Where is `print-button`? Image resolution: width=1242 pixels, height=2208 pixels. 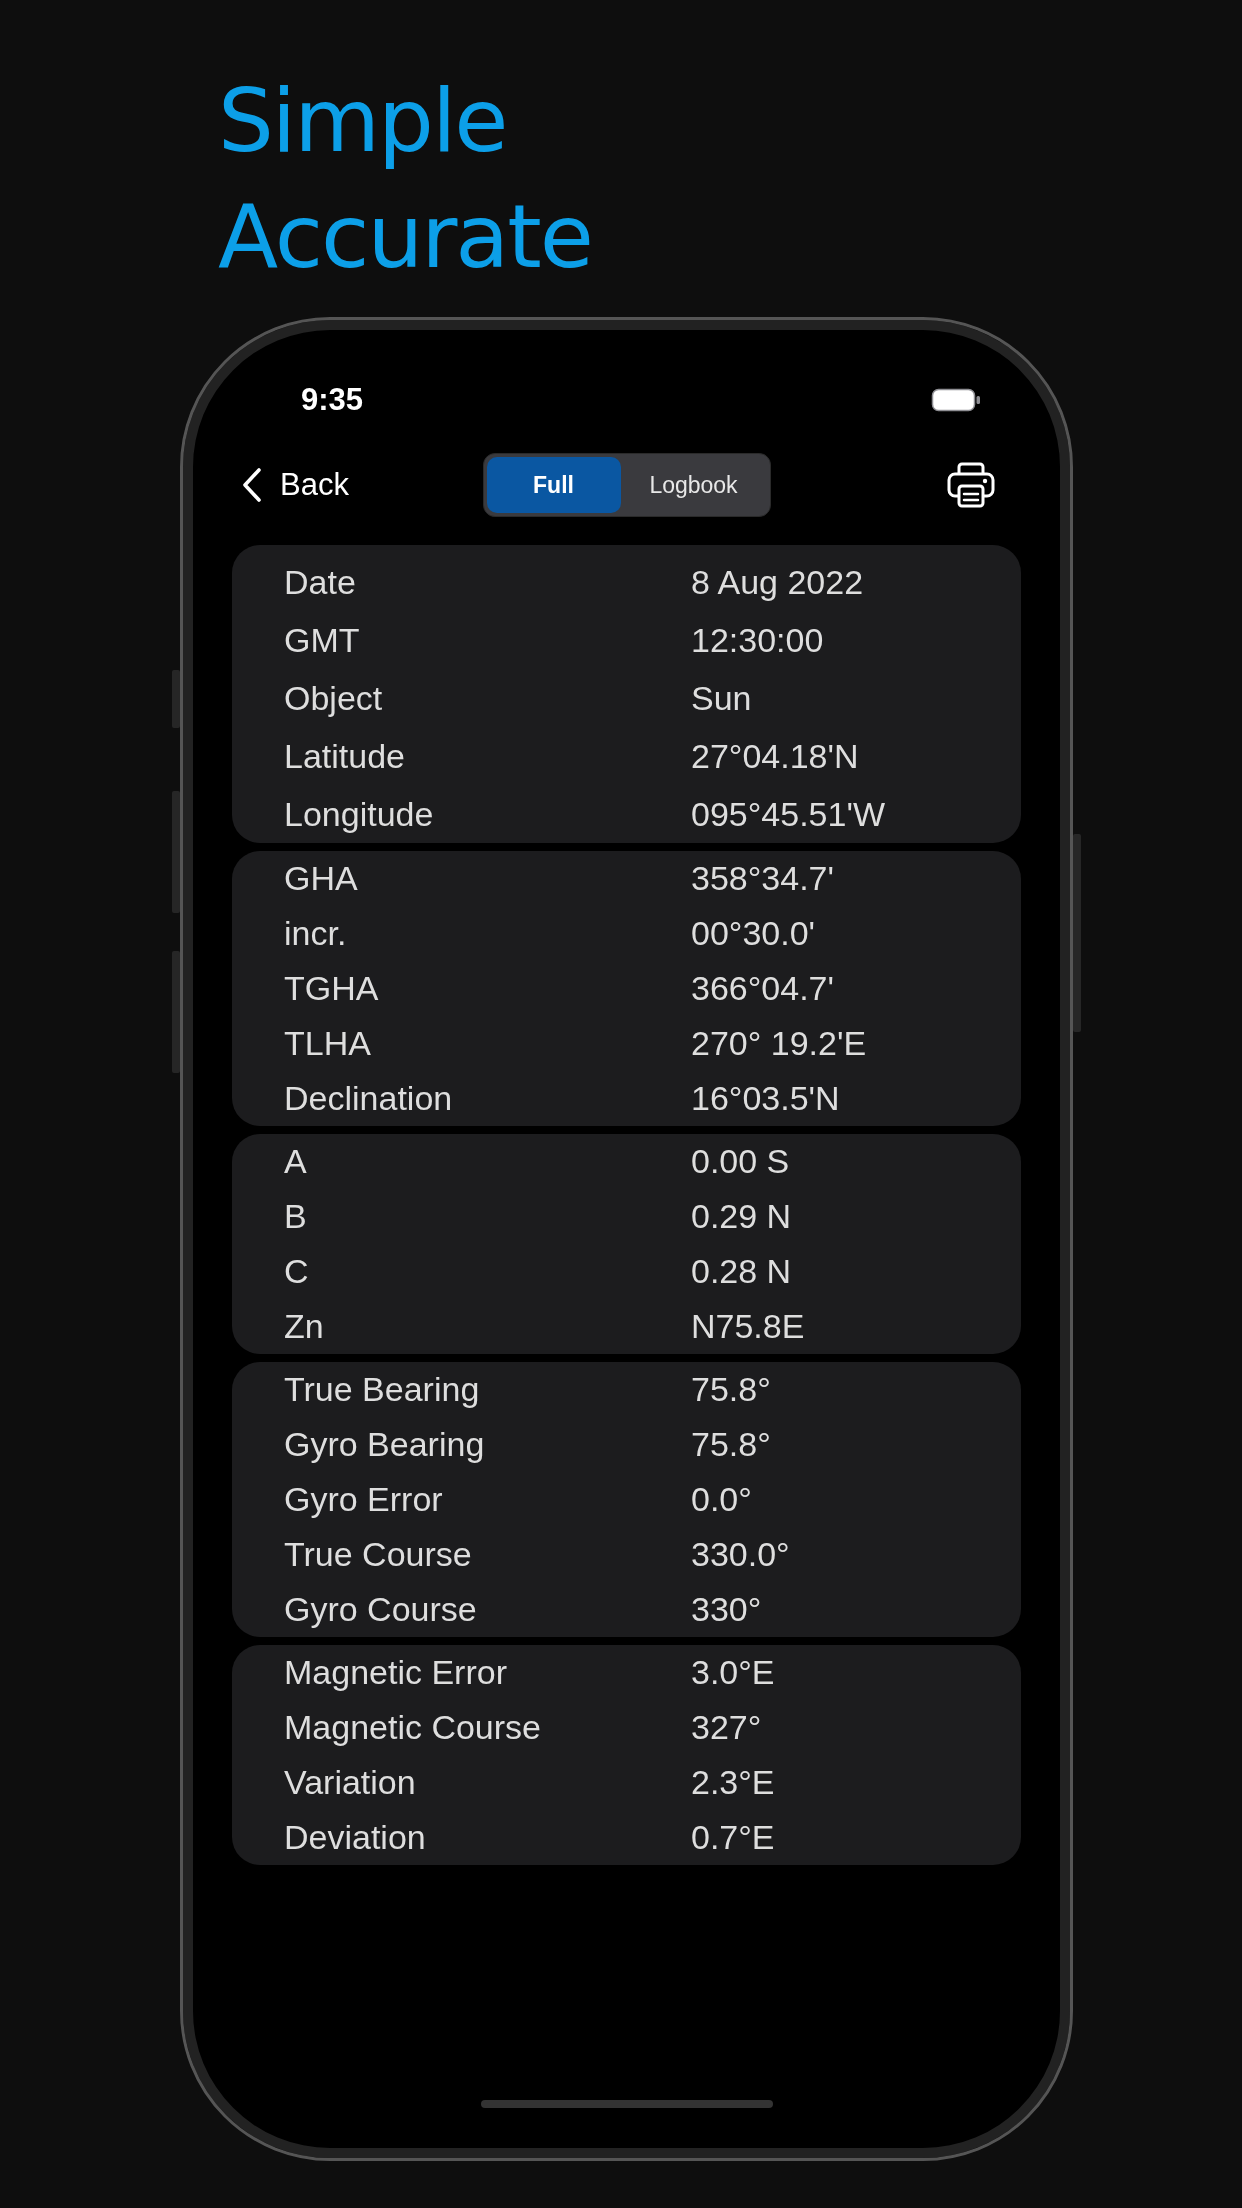
print-button is located at coordinates (971, 485).